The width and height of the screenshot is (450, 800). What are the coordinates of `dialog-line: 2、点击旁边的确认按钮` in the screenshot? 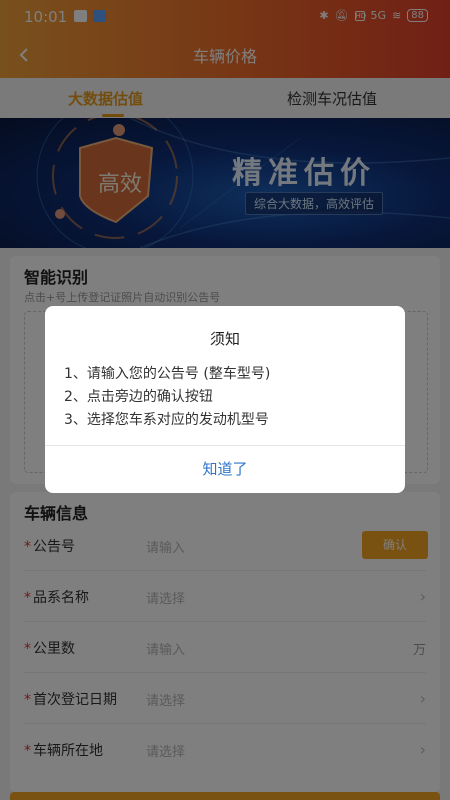 It's located at (138, 397).